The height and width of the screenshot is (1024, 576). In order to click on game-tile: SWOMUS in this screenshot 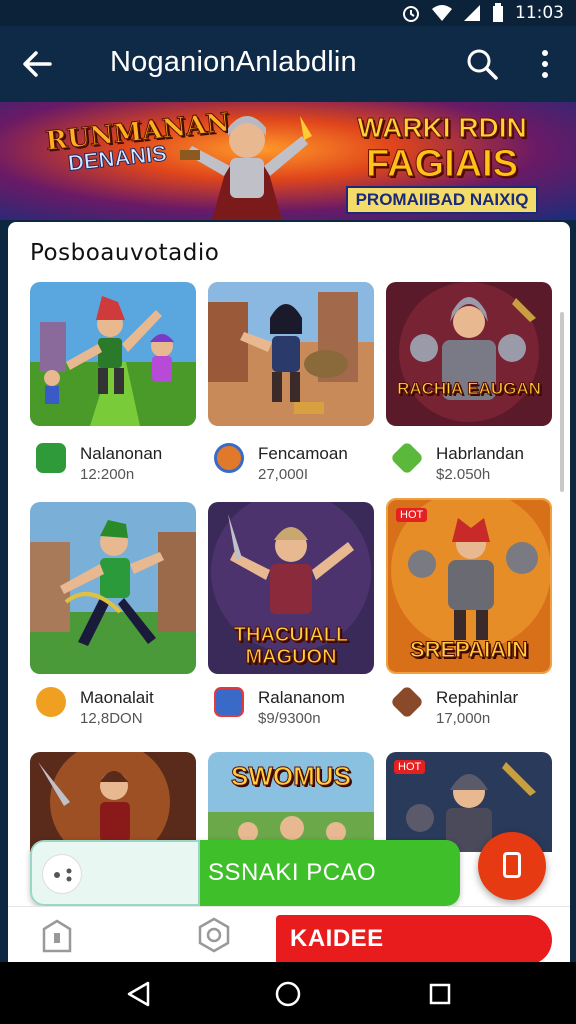, I will do `click(291, 802)`.